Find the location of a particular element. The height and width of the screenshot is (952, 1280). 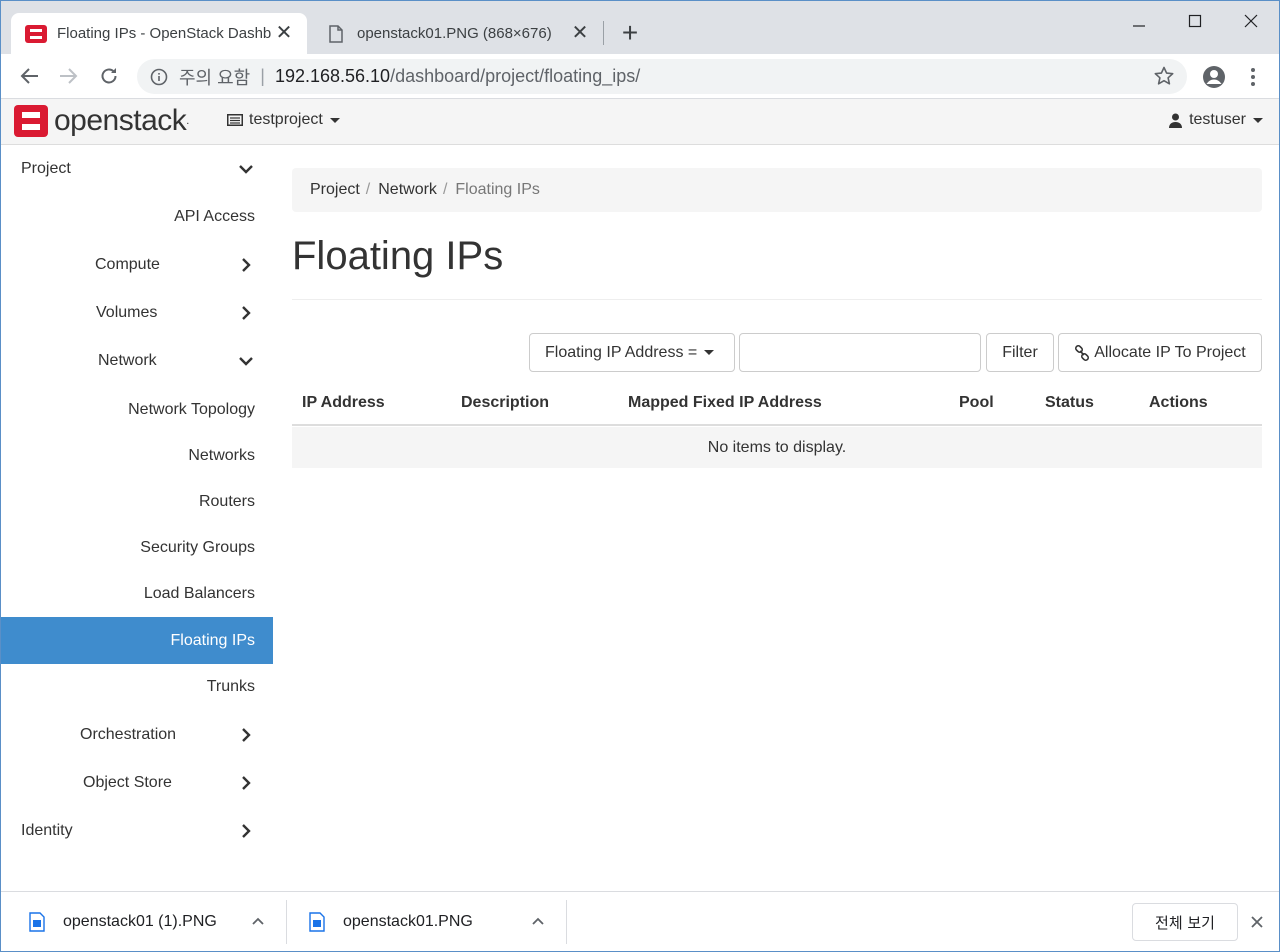

user-menu: testuser is located at coordinates (1216, 120).